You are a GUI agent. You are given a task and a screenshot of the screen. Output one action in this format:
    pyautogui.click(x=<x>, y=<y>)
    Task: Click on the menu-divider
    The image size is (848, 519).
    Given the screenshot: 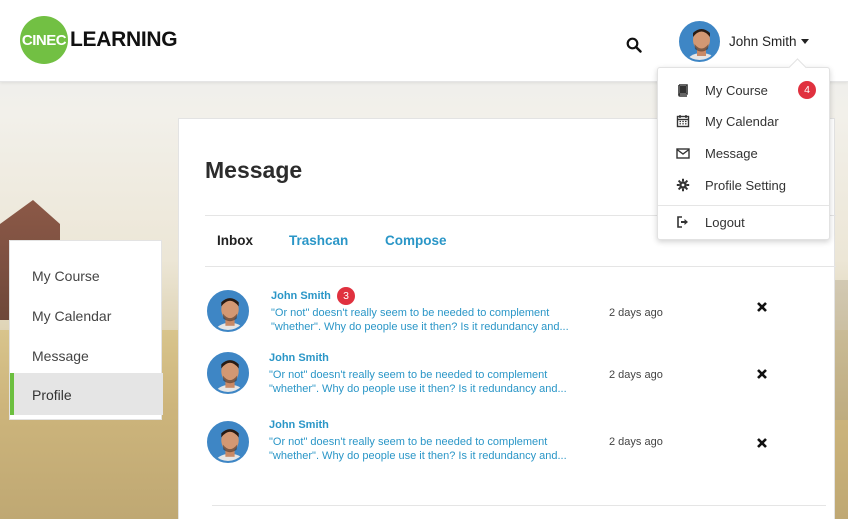 What is the action you would take?
    pyautogui.click(x=743, y=205)
    